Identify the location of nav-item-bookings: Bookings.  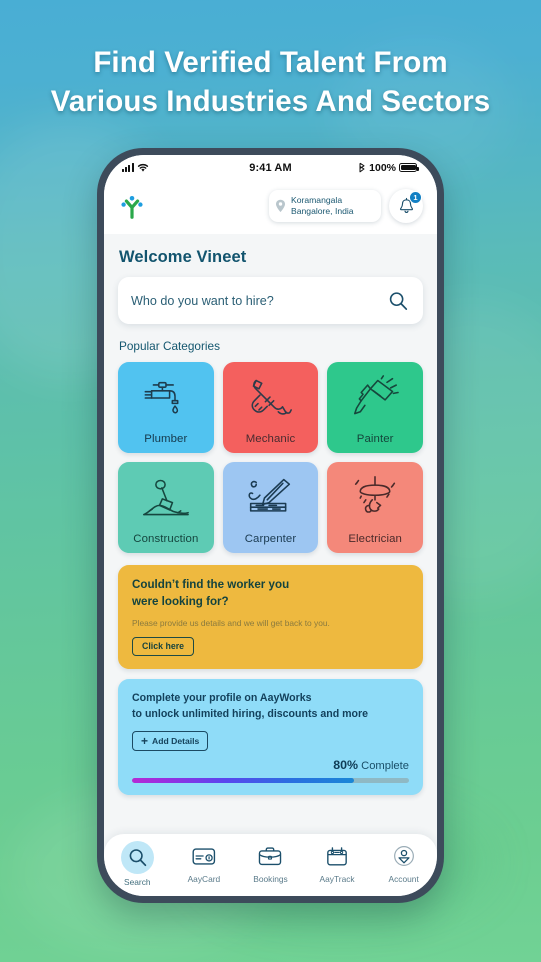
(270, 862).